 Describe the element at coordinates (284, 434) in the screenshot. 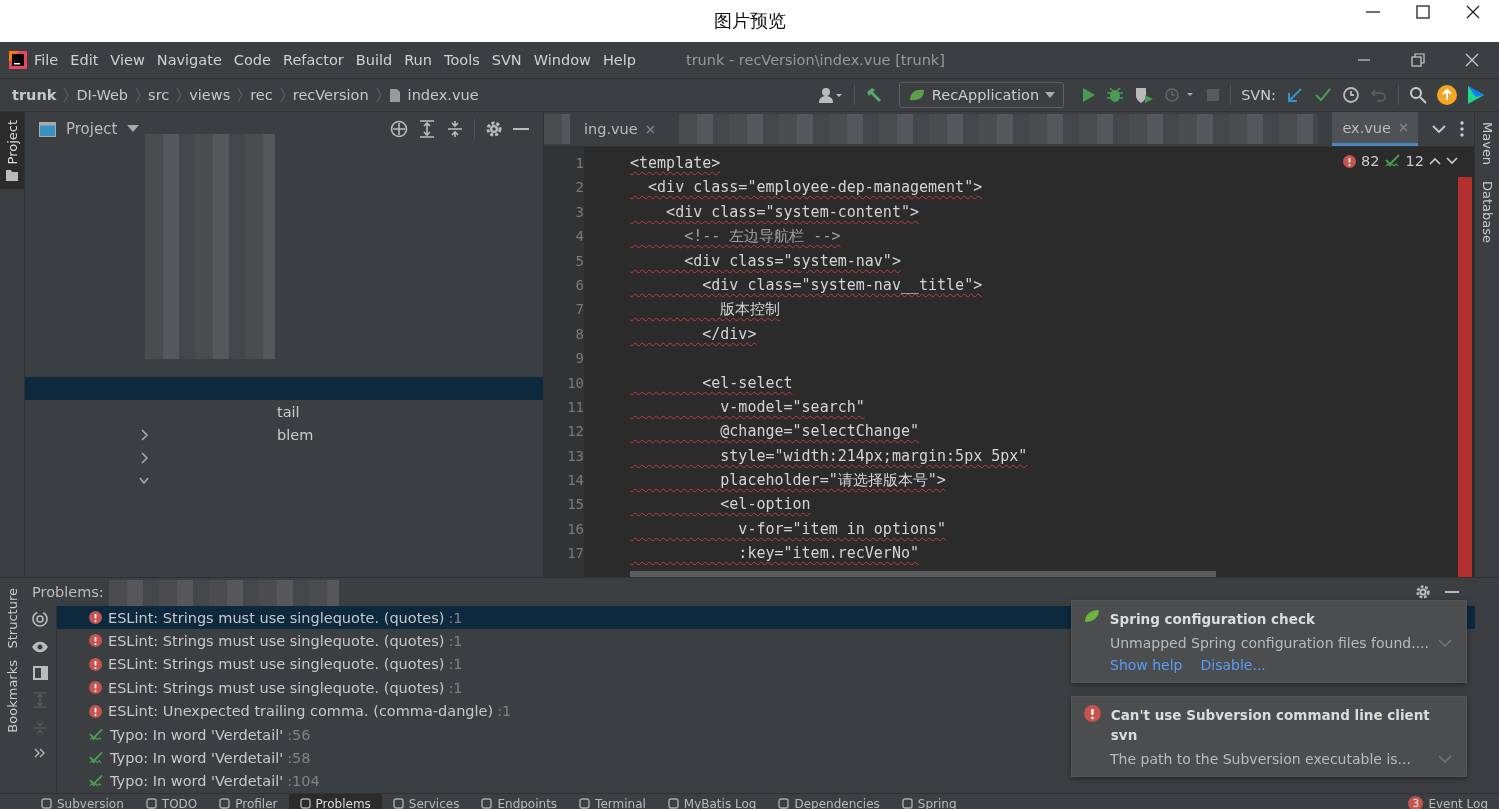

I see `tree-row: blem` at that location.